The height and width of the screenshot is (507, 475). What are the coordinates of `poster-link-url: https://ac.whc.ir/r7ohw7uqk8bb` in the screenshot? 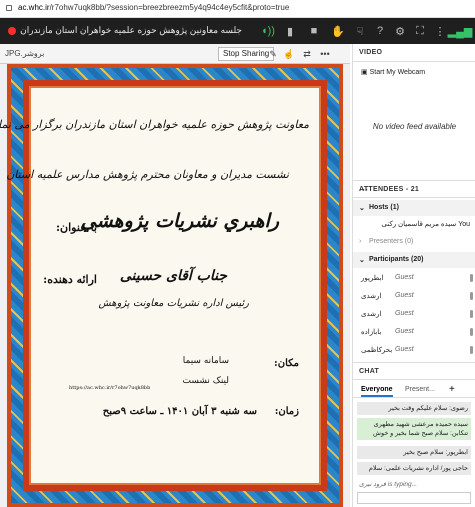 It's located at (110, 388).